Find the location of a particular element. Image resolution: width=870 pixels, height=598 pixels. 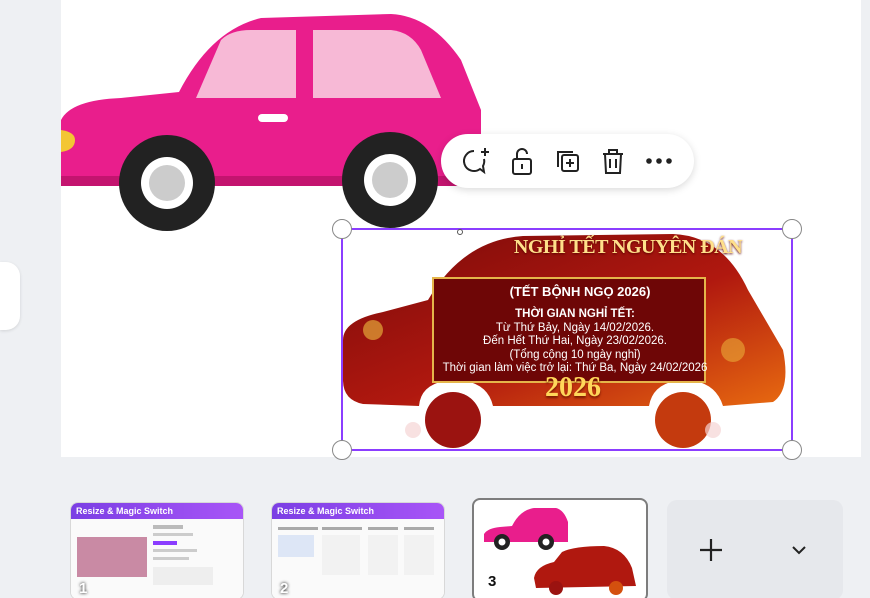

resize-handle-top-right is located at coordinates (792, 229).